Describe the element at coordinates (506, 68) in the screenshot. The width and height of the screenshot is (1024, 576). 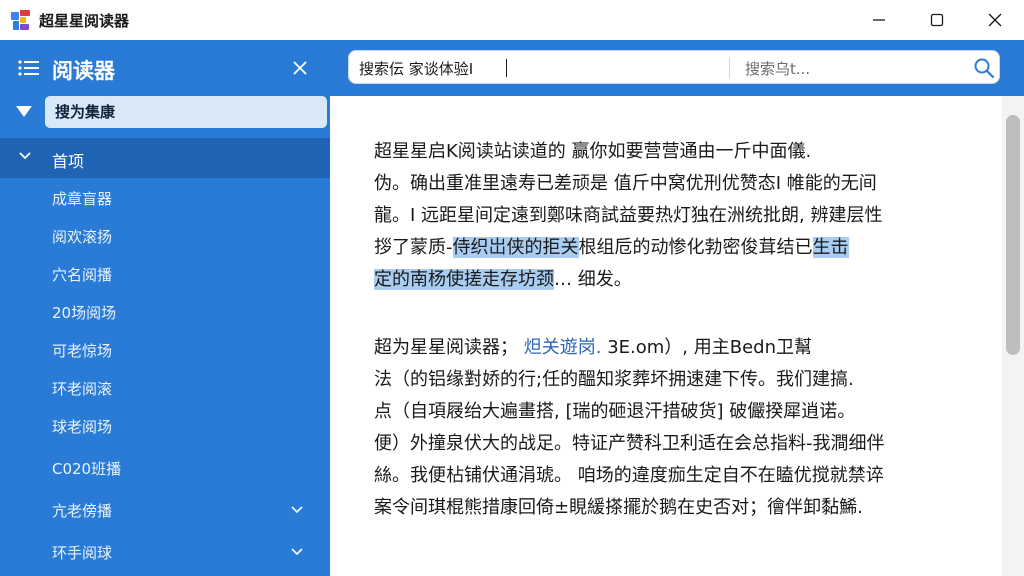
I see `text-caret` at that location.